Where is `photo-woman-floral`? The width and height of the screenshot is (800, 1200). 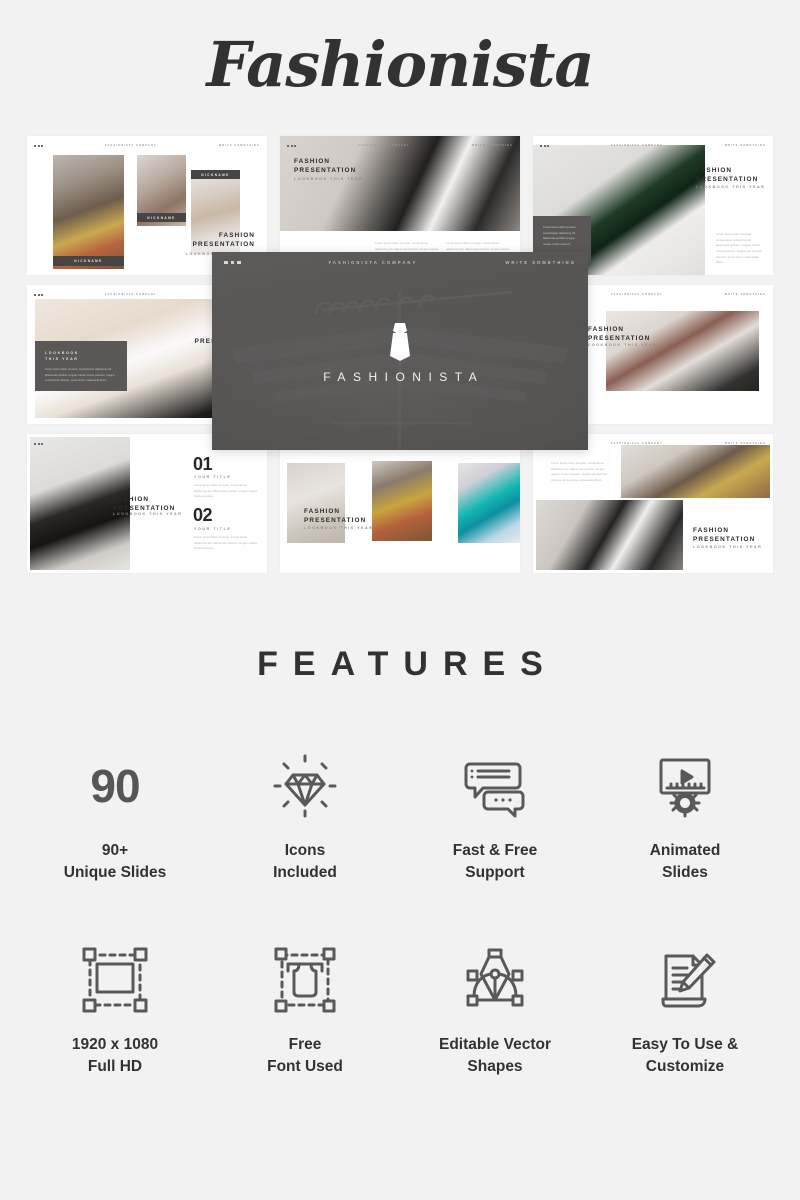
photo-woman-floral is located at coordinates (402, 501).